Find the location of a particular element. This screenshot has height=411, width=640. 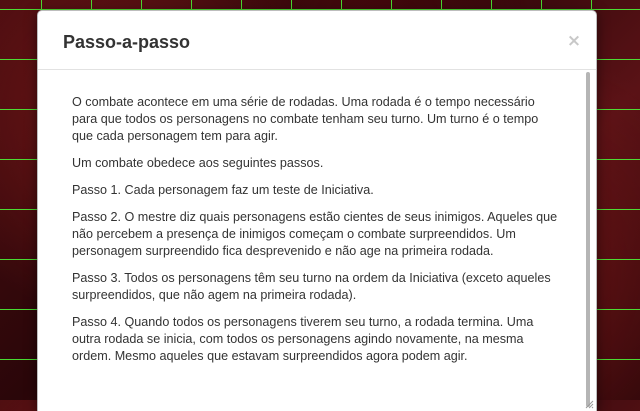

scrollbar-thumb is located at coordinates (588, 239).